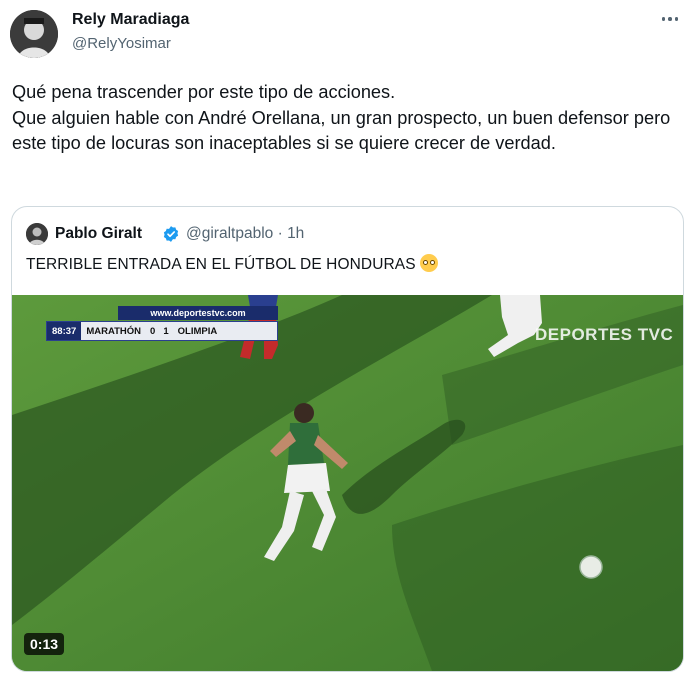 The height and width of the screenshot is (675, 699). What do you see at coordinates (162, 331) in the screenshot?
I see `scoreboard-bar: 88:37 MARATHÓN 0 1 OLIMPIA` at bounding box center [162, 331].